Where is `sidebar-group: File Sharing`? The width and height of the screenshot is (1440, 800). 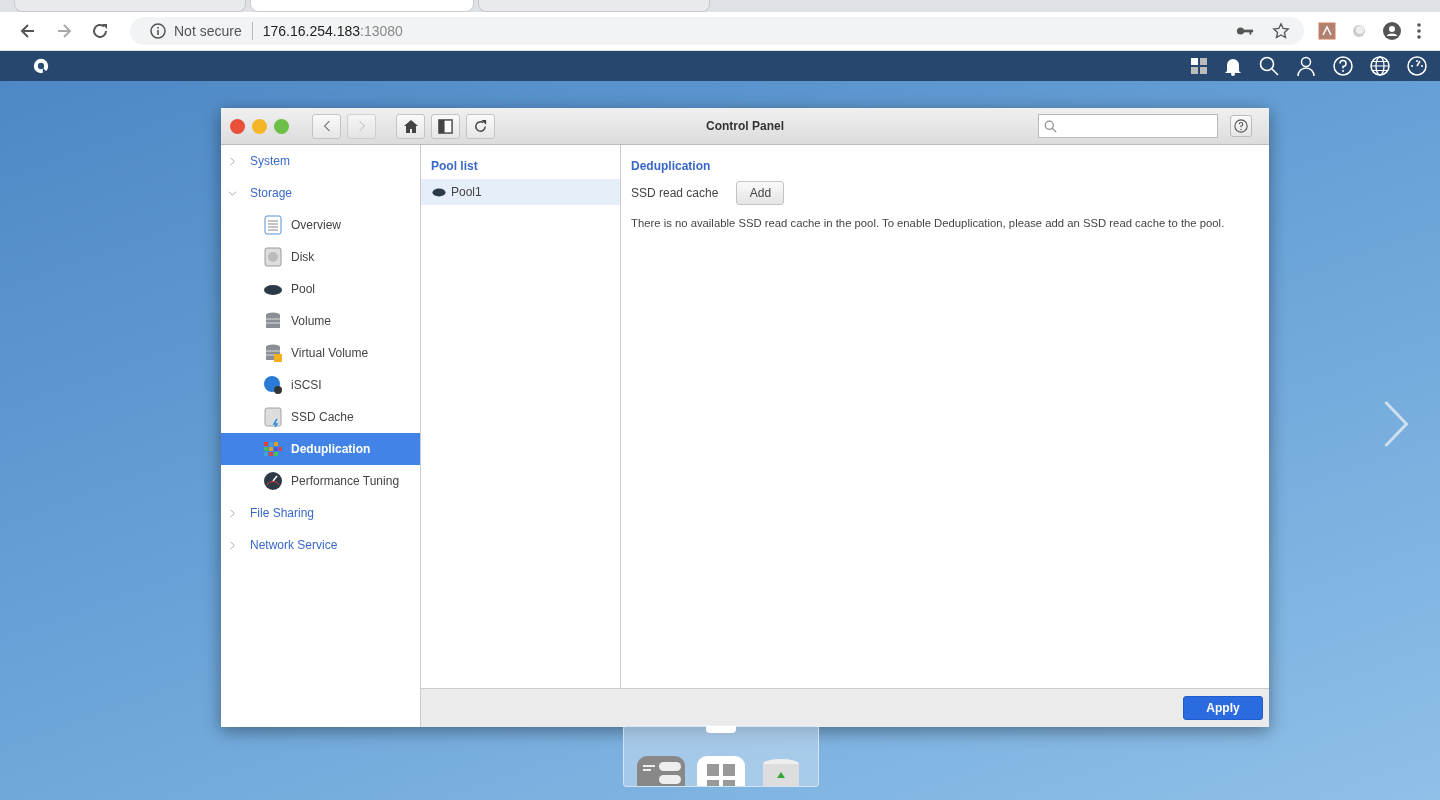
sidebar-group: File Sharing is located at coordinates (320, 513).